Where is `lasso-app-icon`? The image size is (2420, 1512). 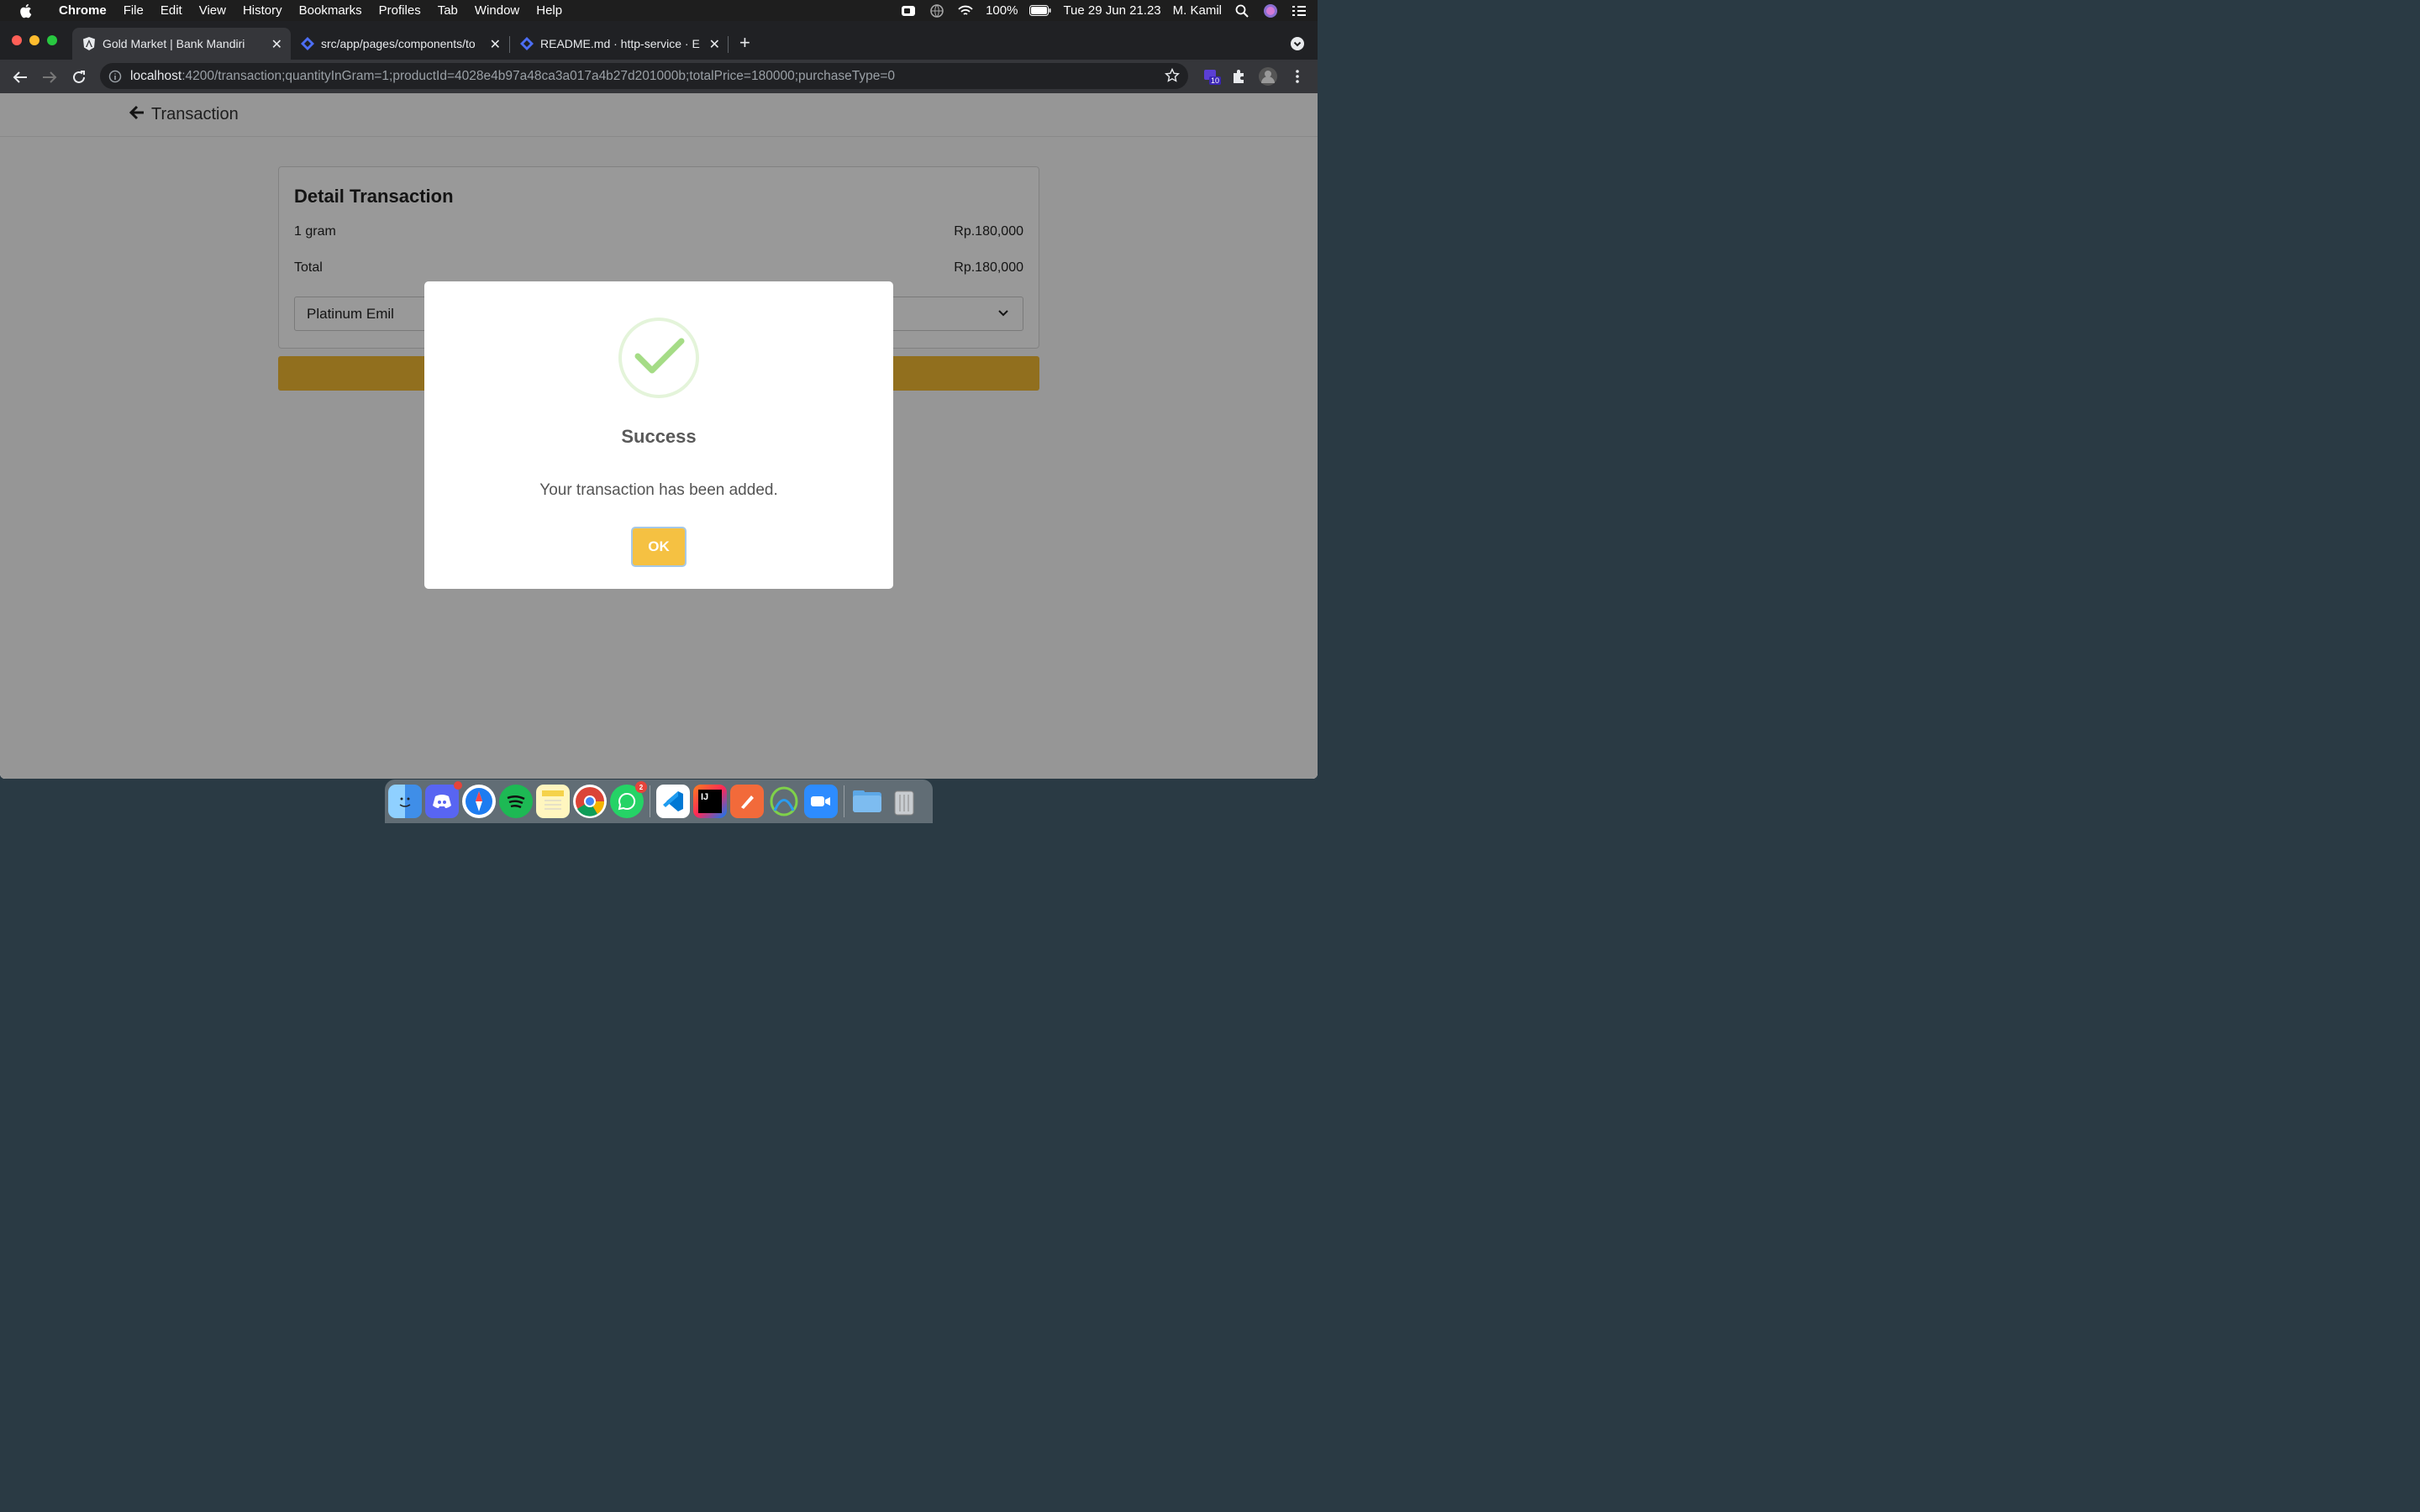 lasso-app-icon is located at coordinates (784, 801).